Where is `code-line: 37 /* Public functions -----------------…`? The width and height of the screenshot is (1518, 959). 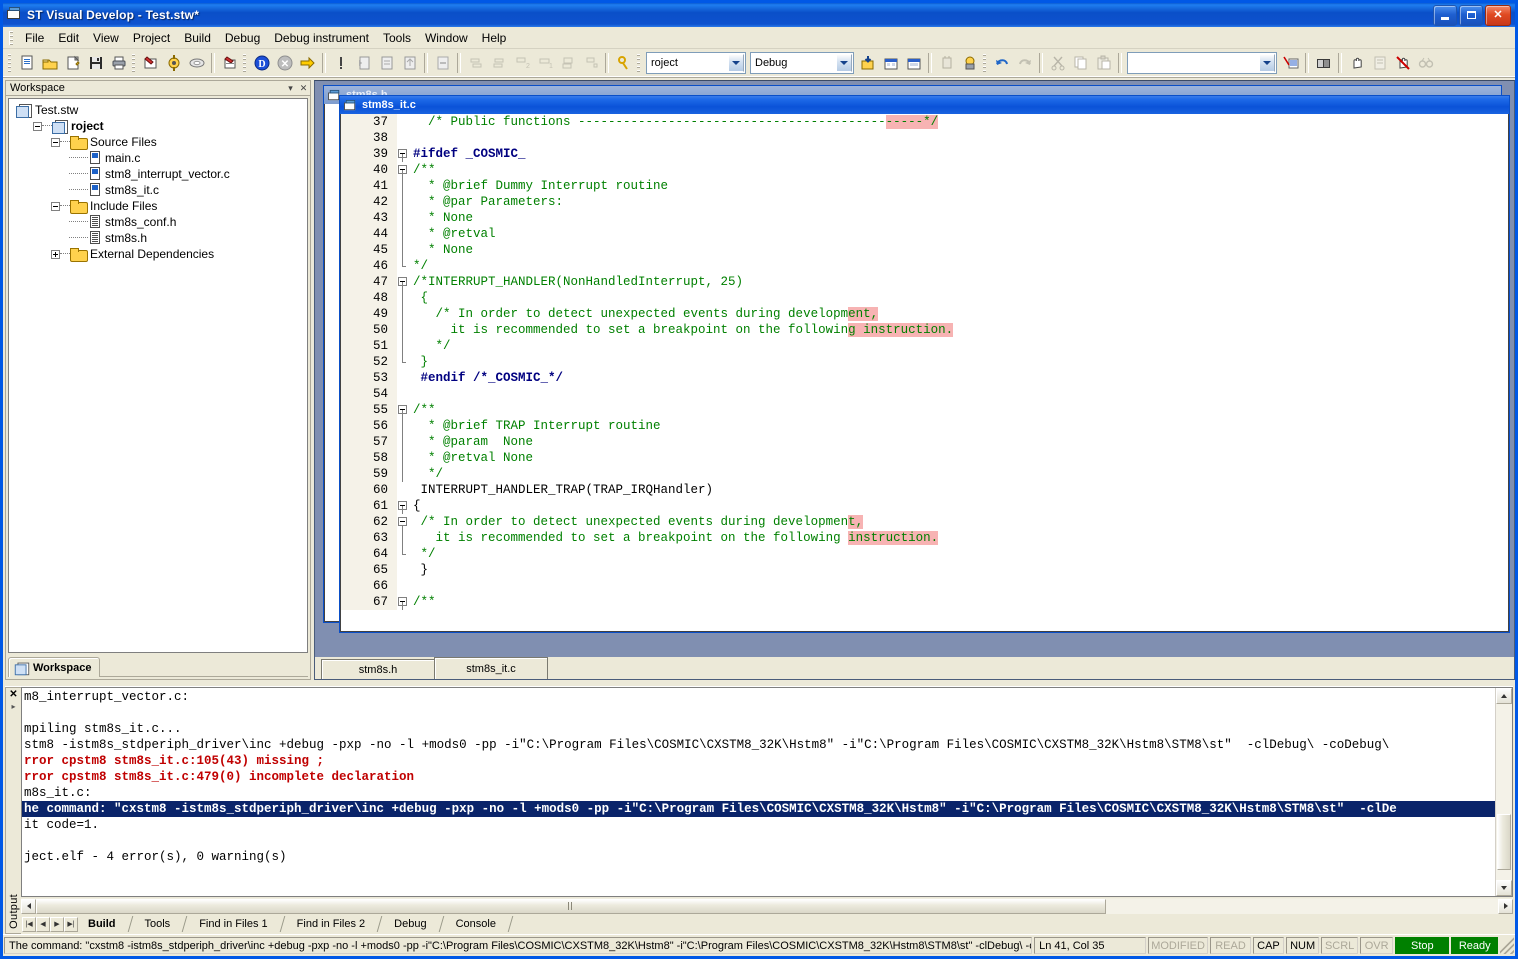
code-line: 37 /* Public functions -----------------… is located at coordinates (924, 122).